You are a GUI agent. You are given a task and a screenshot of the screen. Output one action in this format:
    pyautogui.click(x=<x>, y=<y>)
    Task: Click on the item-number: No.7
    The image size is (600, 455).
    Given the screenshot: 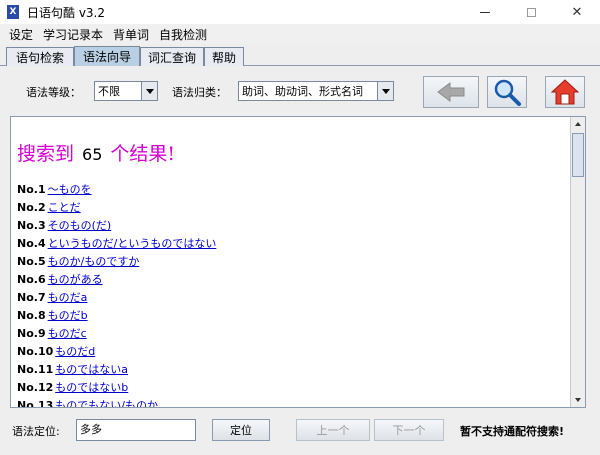 What is the action you would take?
    pyautogui.click(x=31, y=297)
    